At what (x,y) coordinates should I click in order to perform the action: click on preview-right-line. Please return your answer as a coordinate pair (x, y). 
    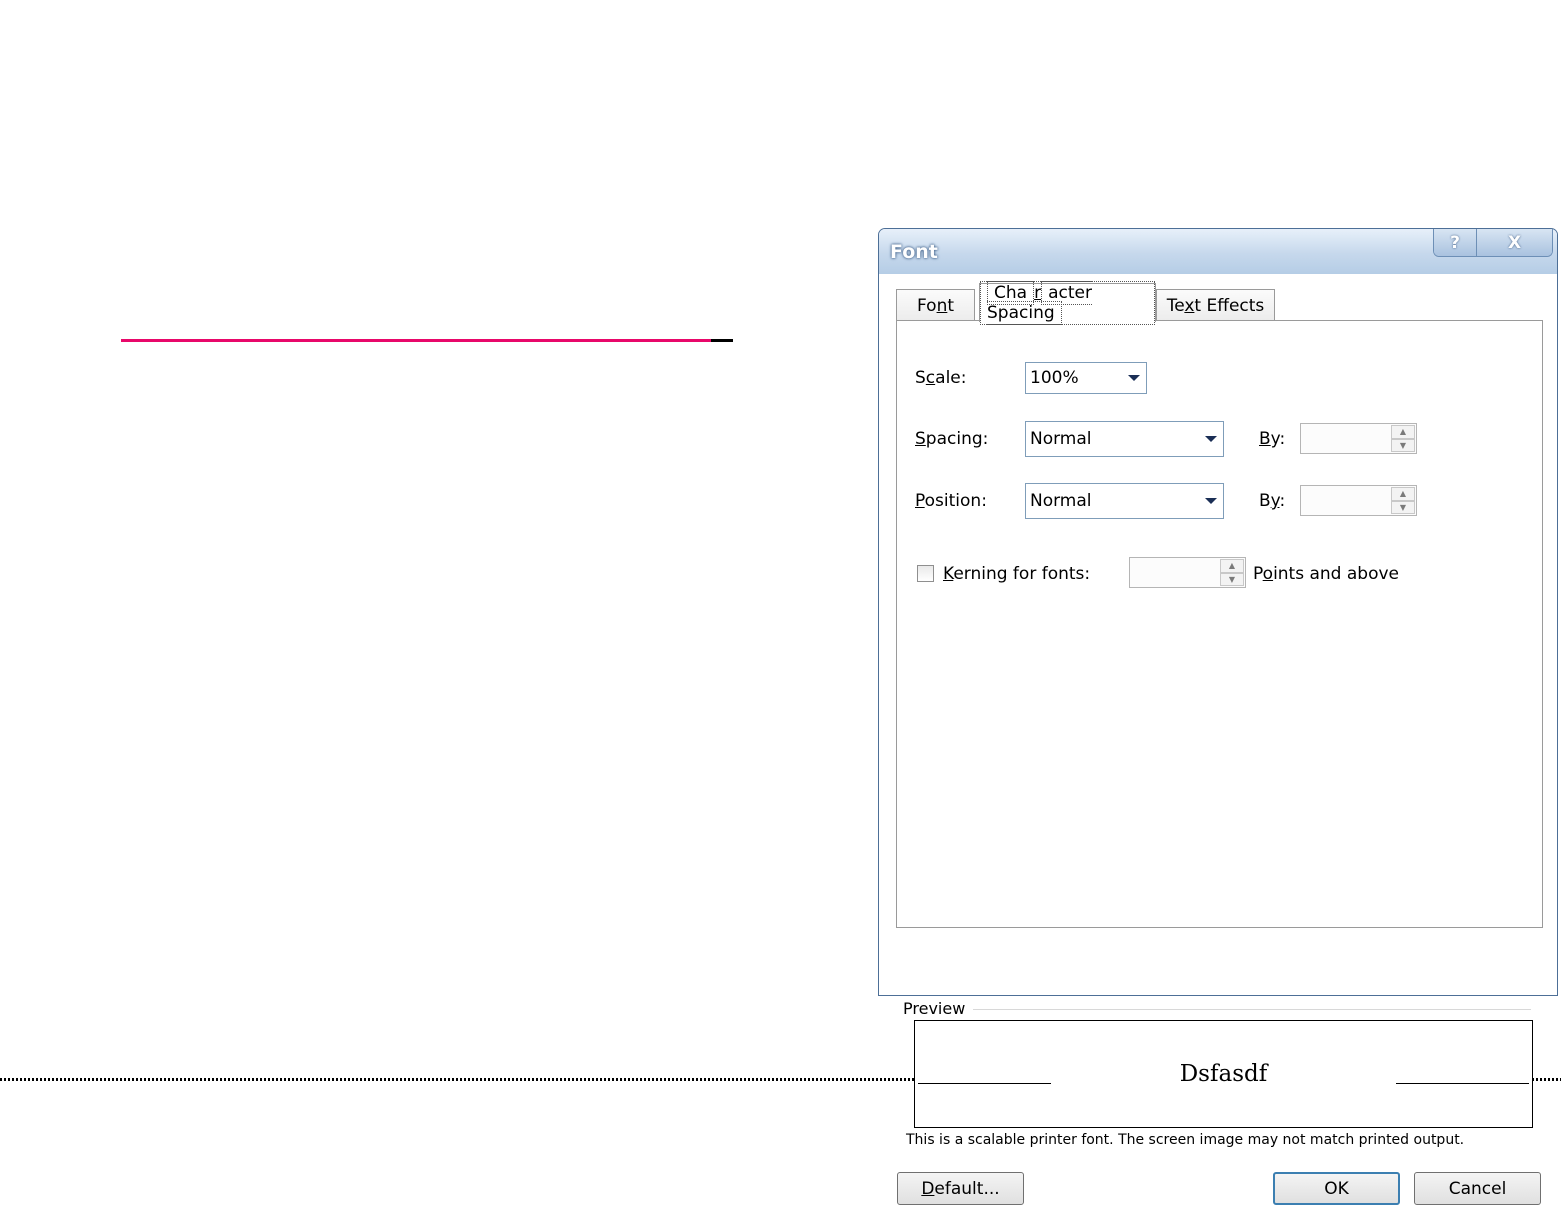
    Looking at the image, I should click on (1462, 1083).